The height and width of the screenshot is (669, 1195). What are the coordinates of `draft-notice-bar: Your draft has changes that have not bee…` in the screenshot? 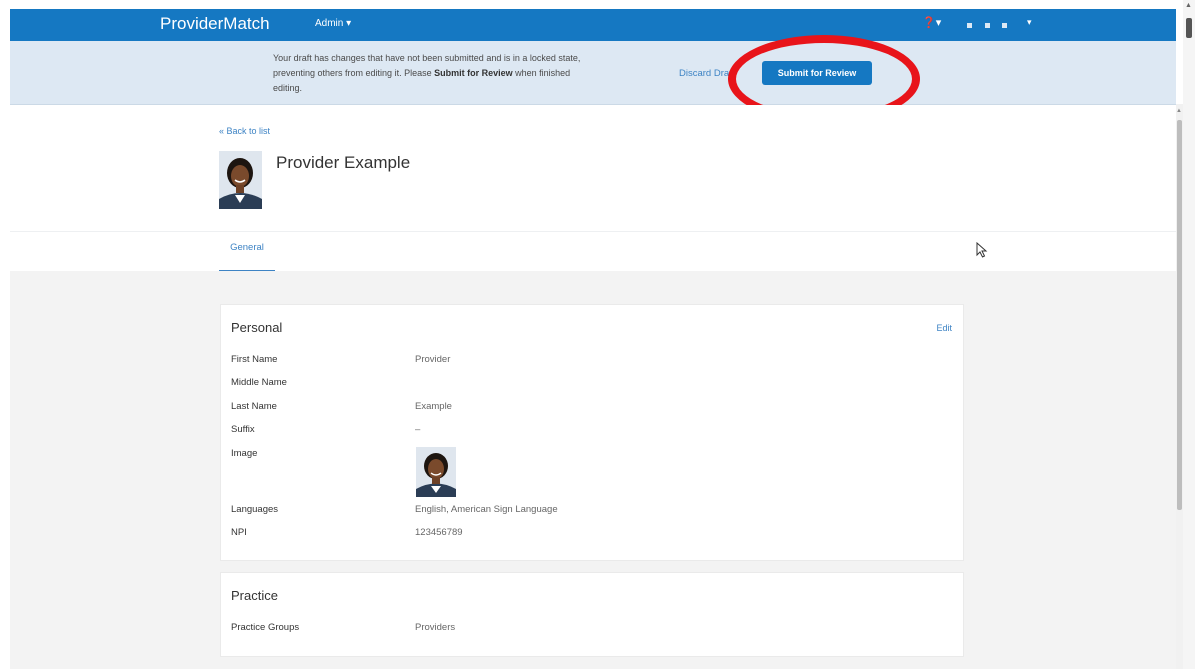 It's located at (593, 73).